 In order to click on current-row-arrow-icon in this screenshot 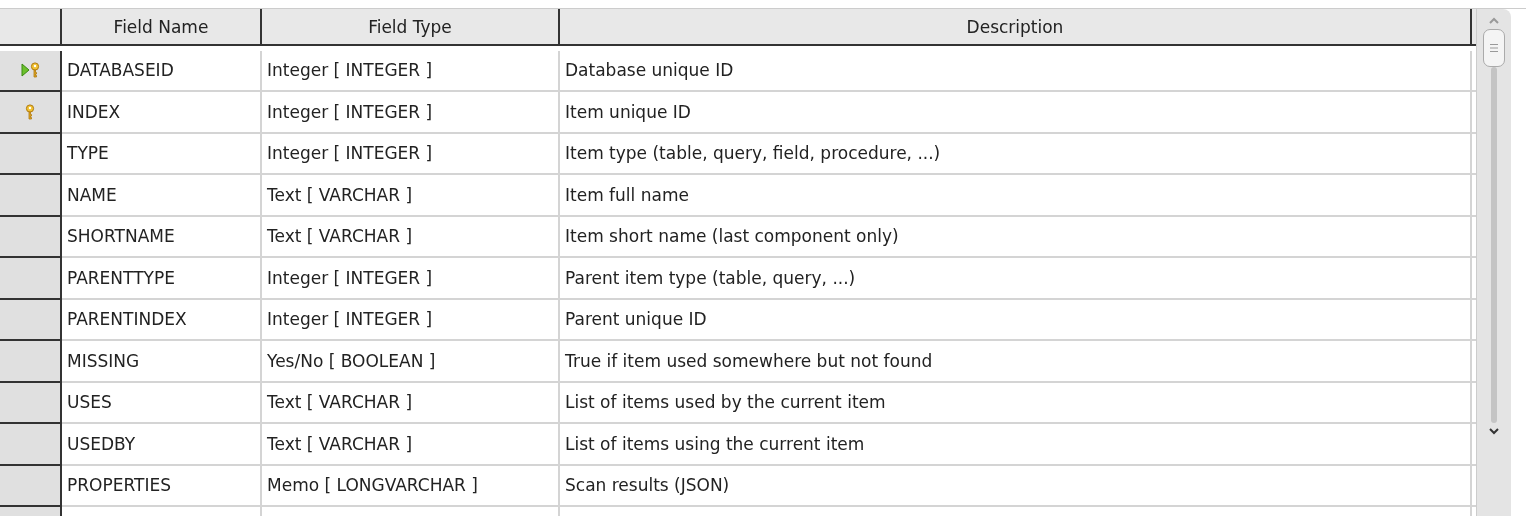, I will do `click(25, 70)`.